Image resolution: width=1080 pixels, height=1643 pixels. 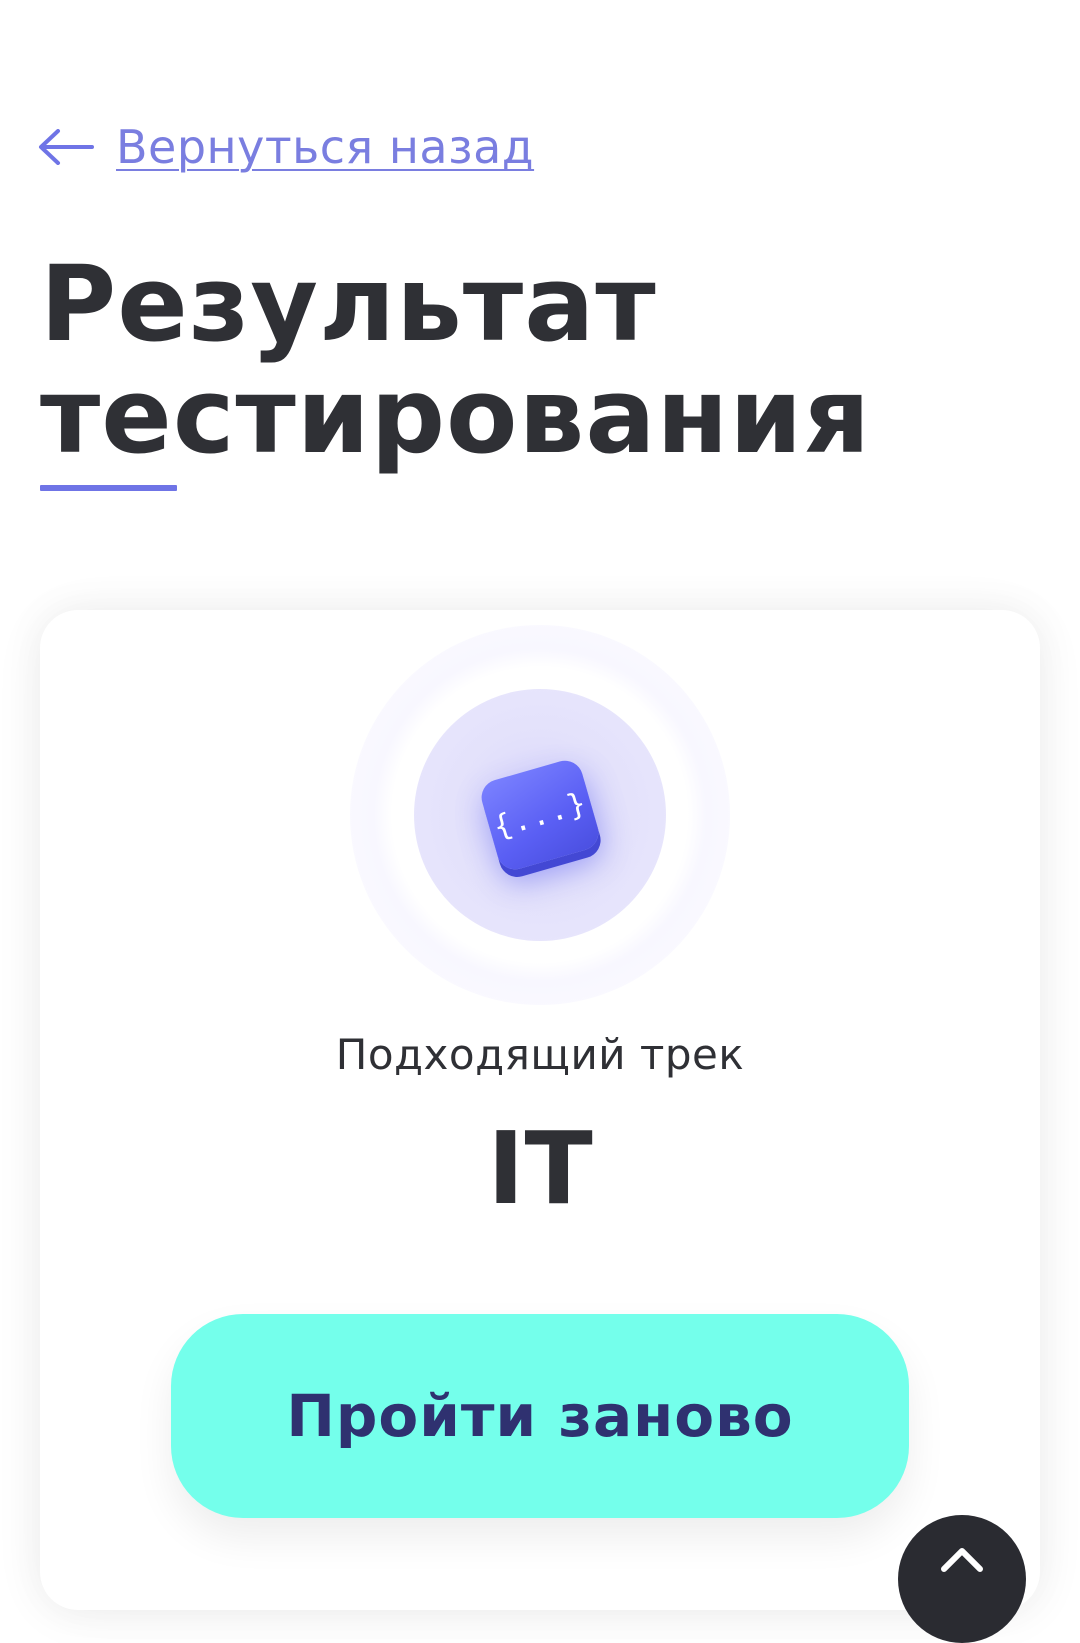 What do you see at coordinates (540, 1168) in the screenshot?
I see `track-value: IT` at bounding box center [540, 1168].